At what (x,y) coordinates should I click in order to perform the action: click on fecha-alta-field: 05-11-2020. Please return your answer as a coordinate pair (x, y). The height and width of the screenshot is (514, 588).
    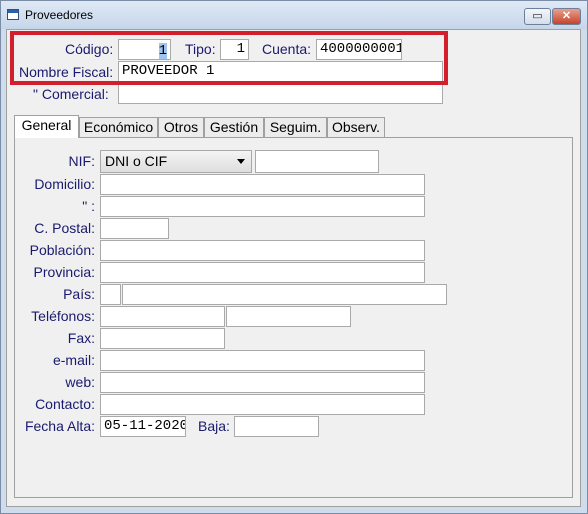
    Looking at the image, I should click on (143, 426).